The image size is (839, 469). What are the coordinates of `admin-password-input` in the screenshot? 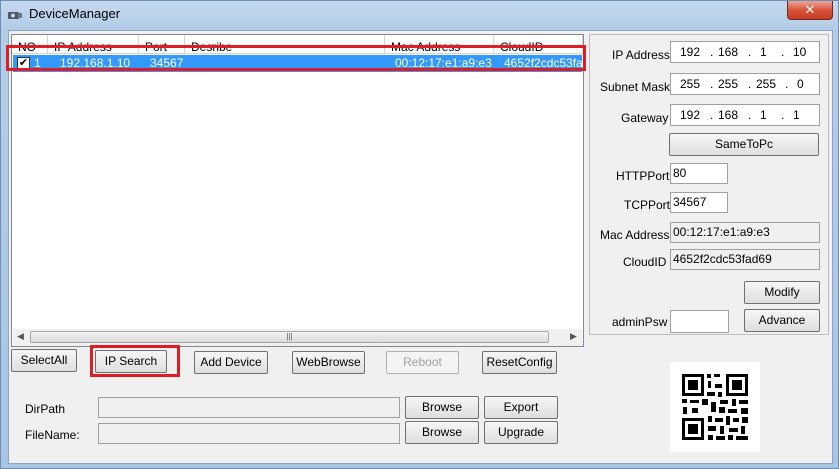 It's located at (699, 321).